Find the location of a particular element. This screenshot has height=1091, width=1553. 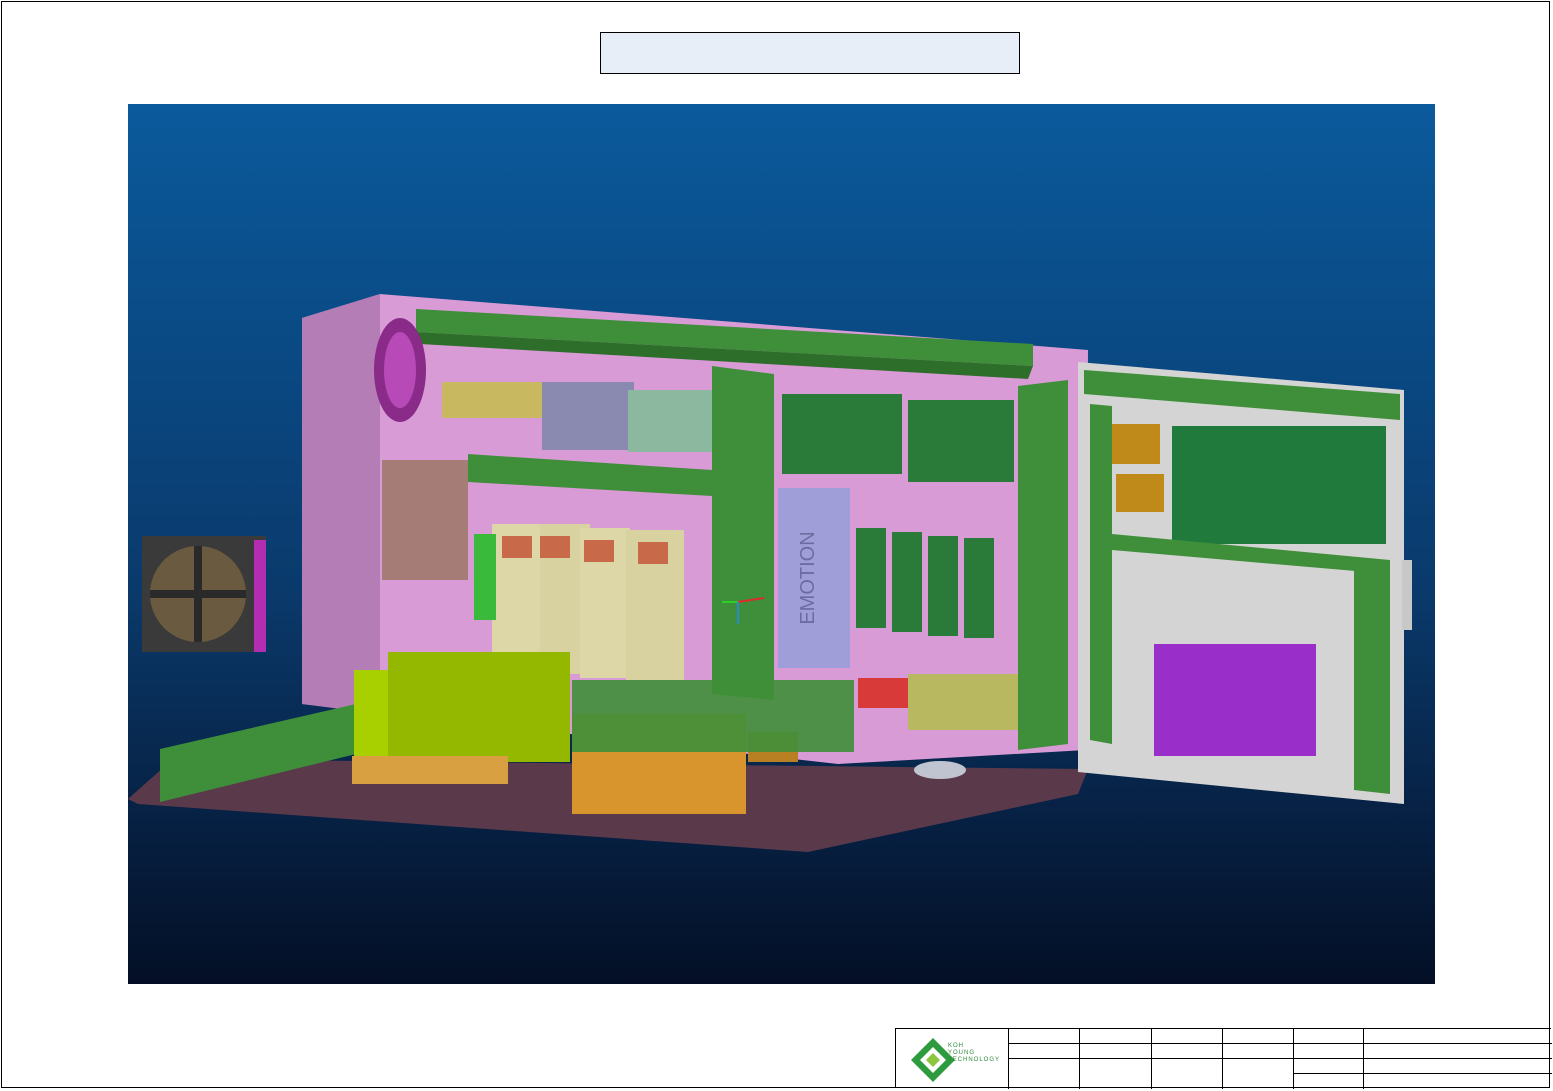

door-handle is located at coordinates (1407, 595).